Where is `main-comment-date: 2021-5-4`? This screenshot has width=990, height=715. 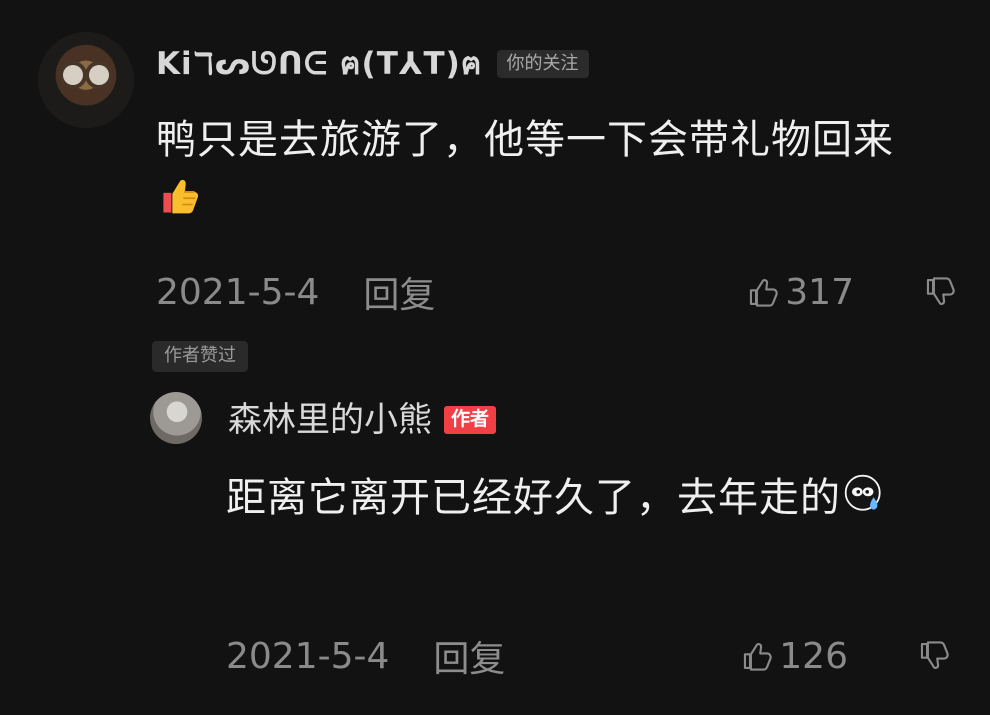
main-comment-date: 2021-5-4 is located at coordinates (238, 292).